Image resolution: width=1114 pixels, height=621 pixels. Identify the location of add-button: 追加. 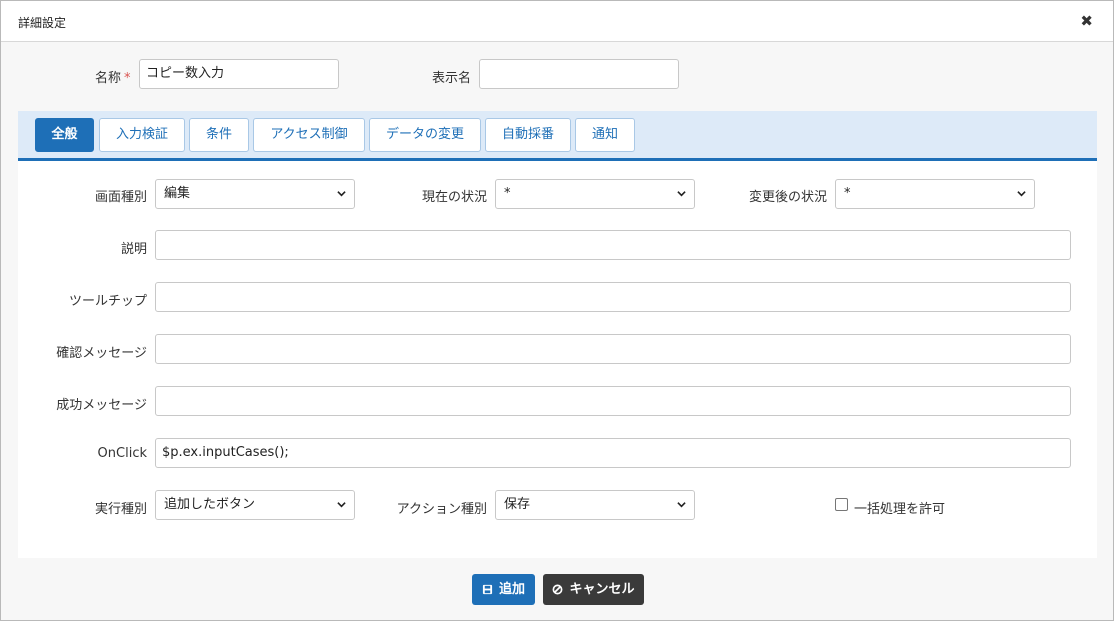
(503, 589).